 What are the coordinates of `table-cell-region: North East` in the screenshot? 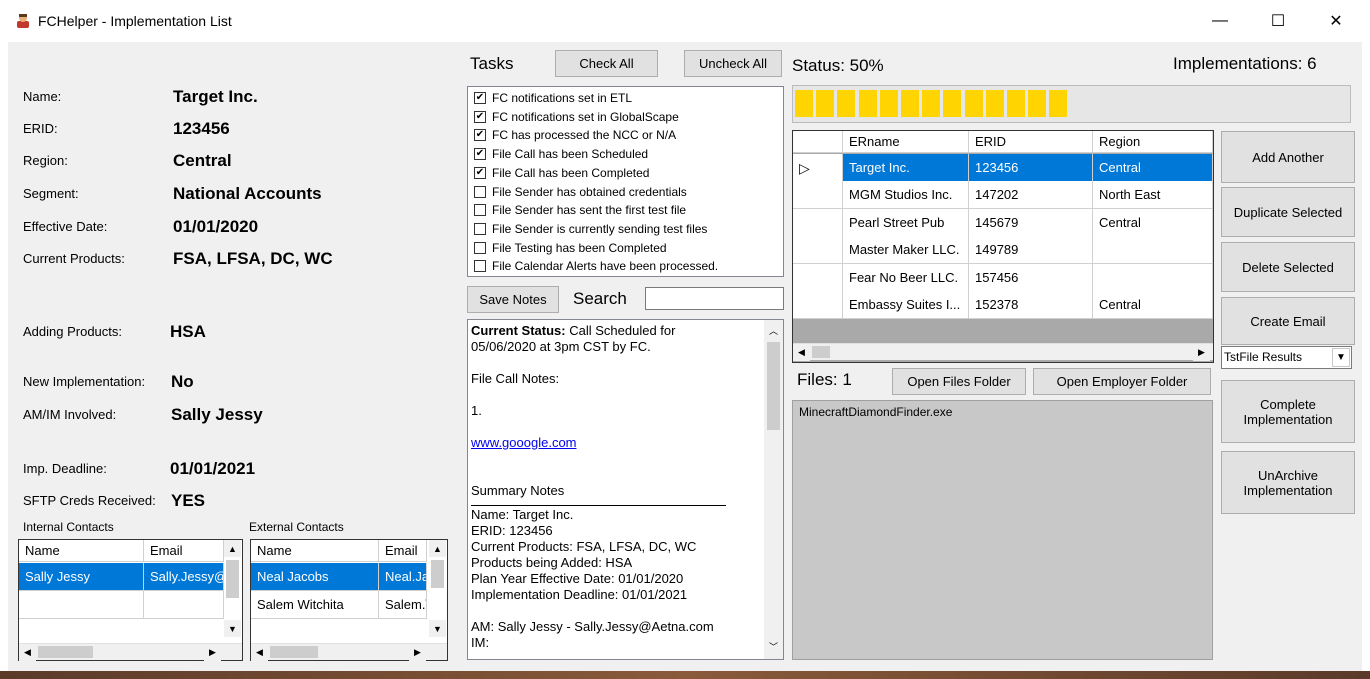 It's located at (1153, 195).